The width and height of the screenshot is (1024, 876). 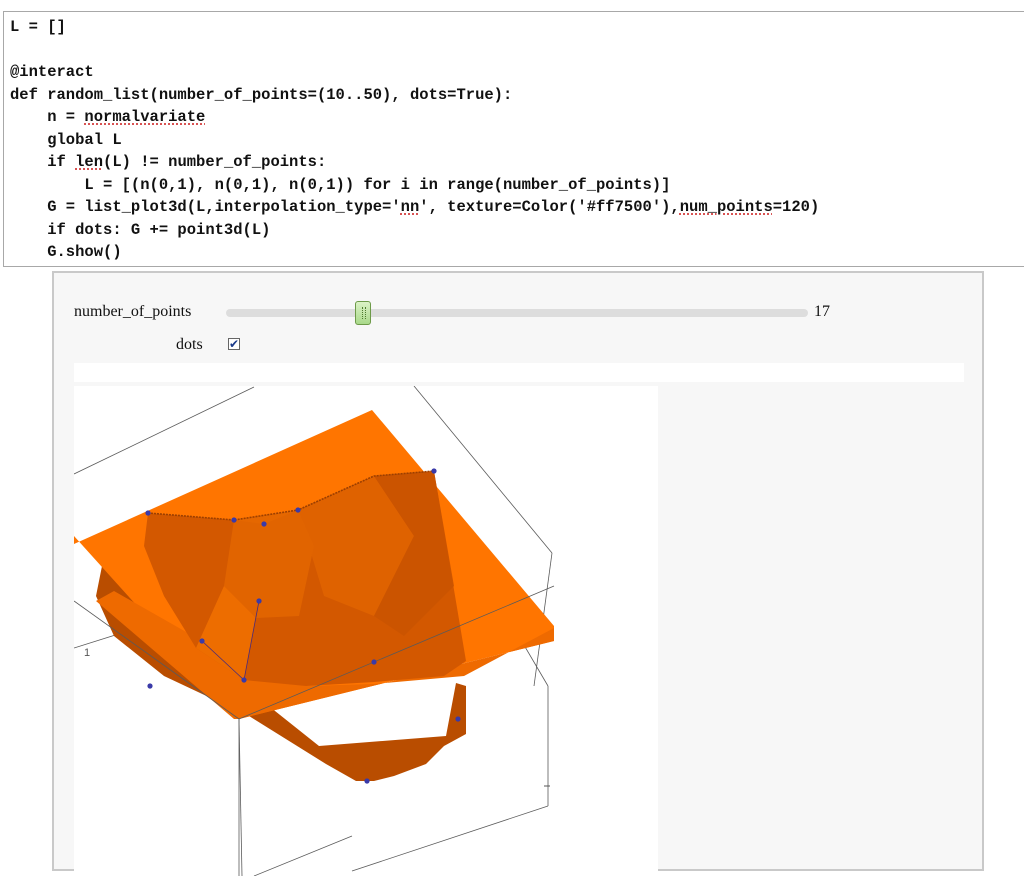 I want to click on code-token: L = [], so click(x=38, y=27).